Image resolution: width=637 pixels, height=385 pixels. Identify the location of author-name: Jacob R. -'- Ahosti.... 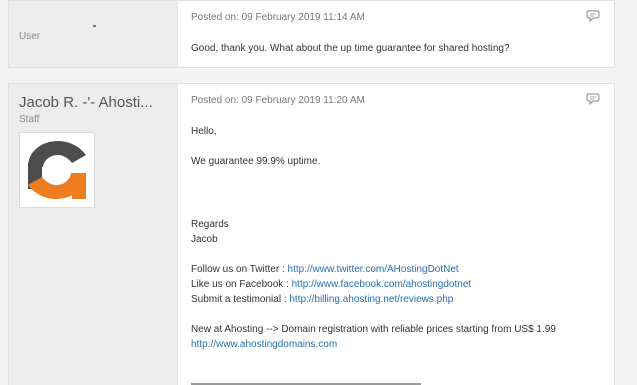
(86, 102).